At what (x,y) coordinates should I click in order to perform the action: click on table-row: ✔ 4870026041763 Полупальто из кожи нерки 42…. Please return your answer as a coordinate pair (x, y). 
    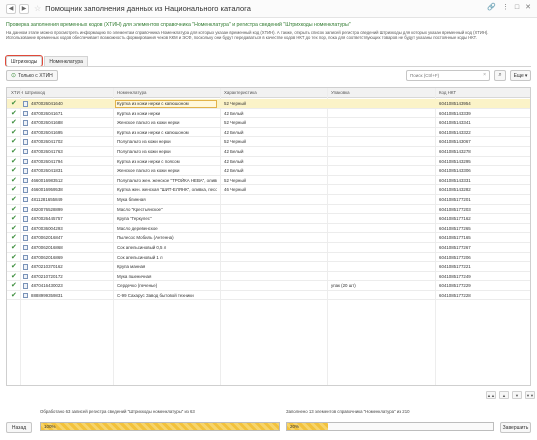
    Looking at the image, I should click on (268, 152).